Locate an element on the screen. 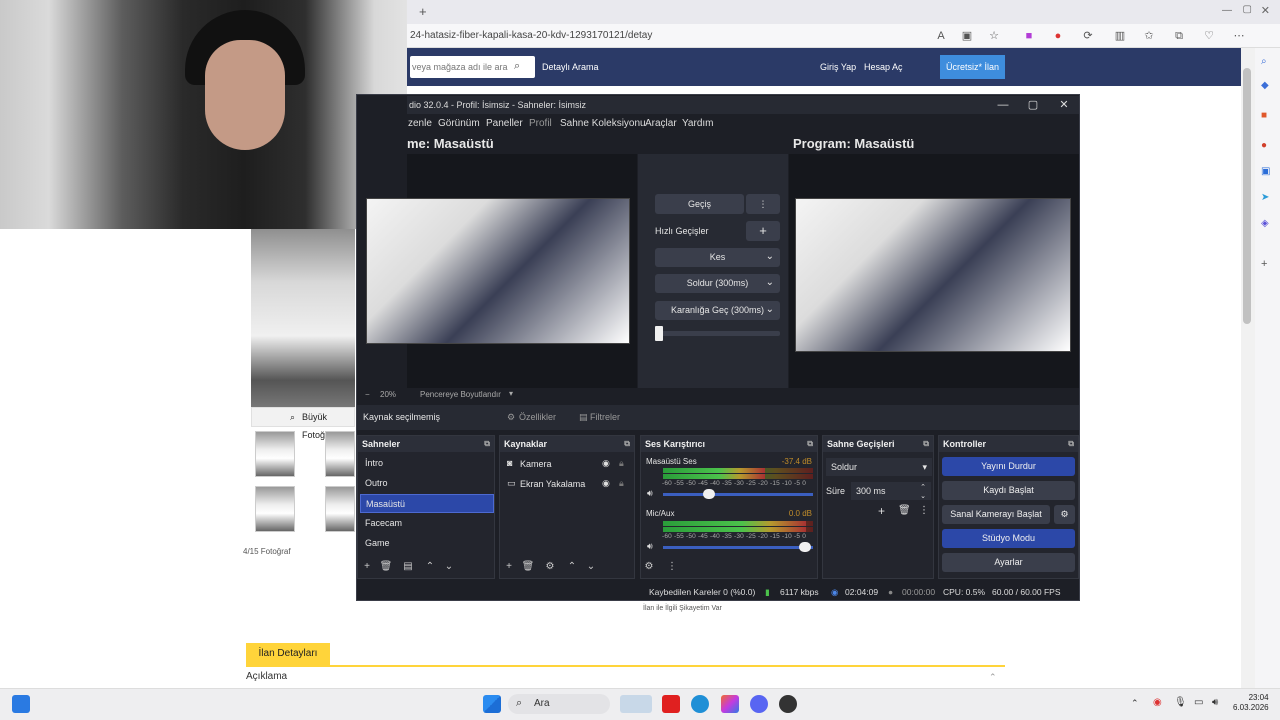  login-link: Giriş Yap is located at coordinates (838, 67).